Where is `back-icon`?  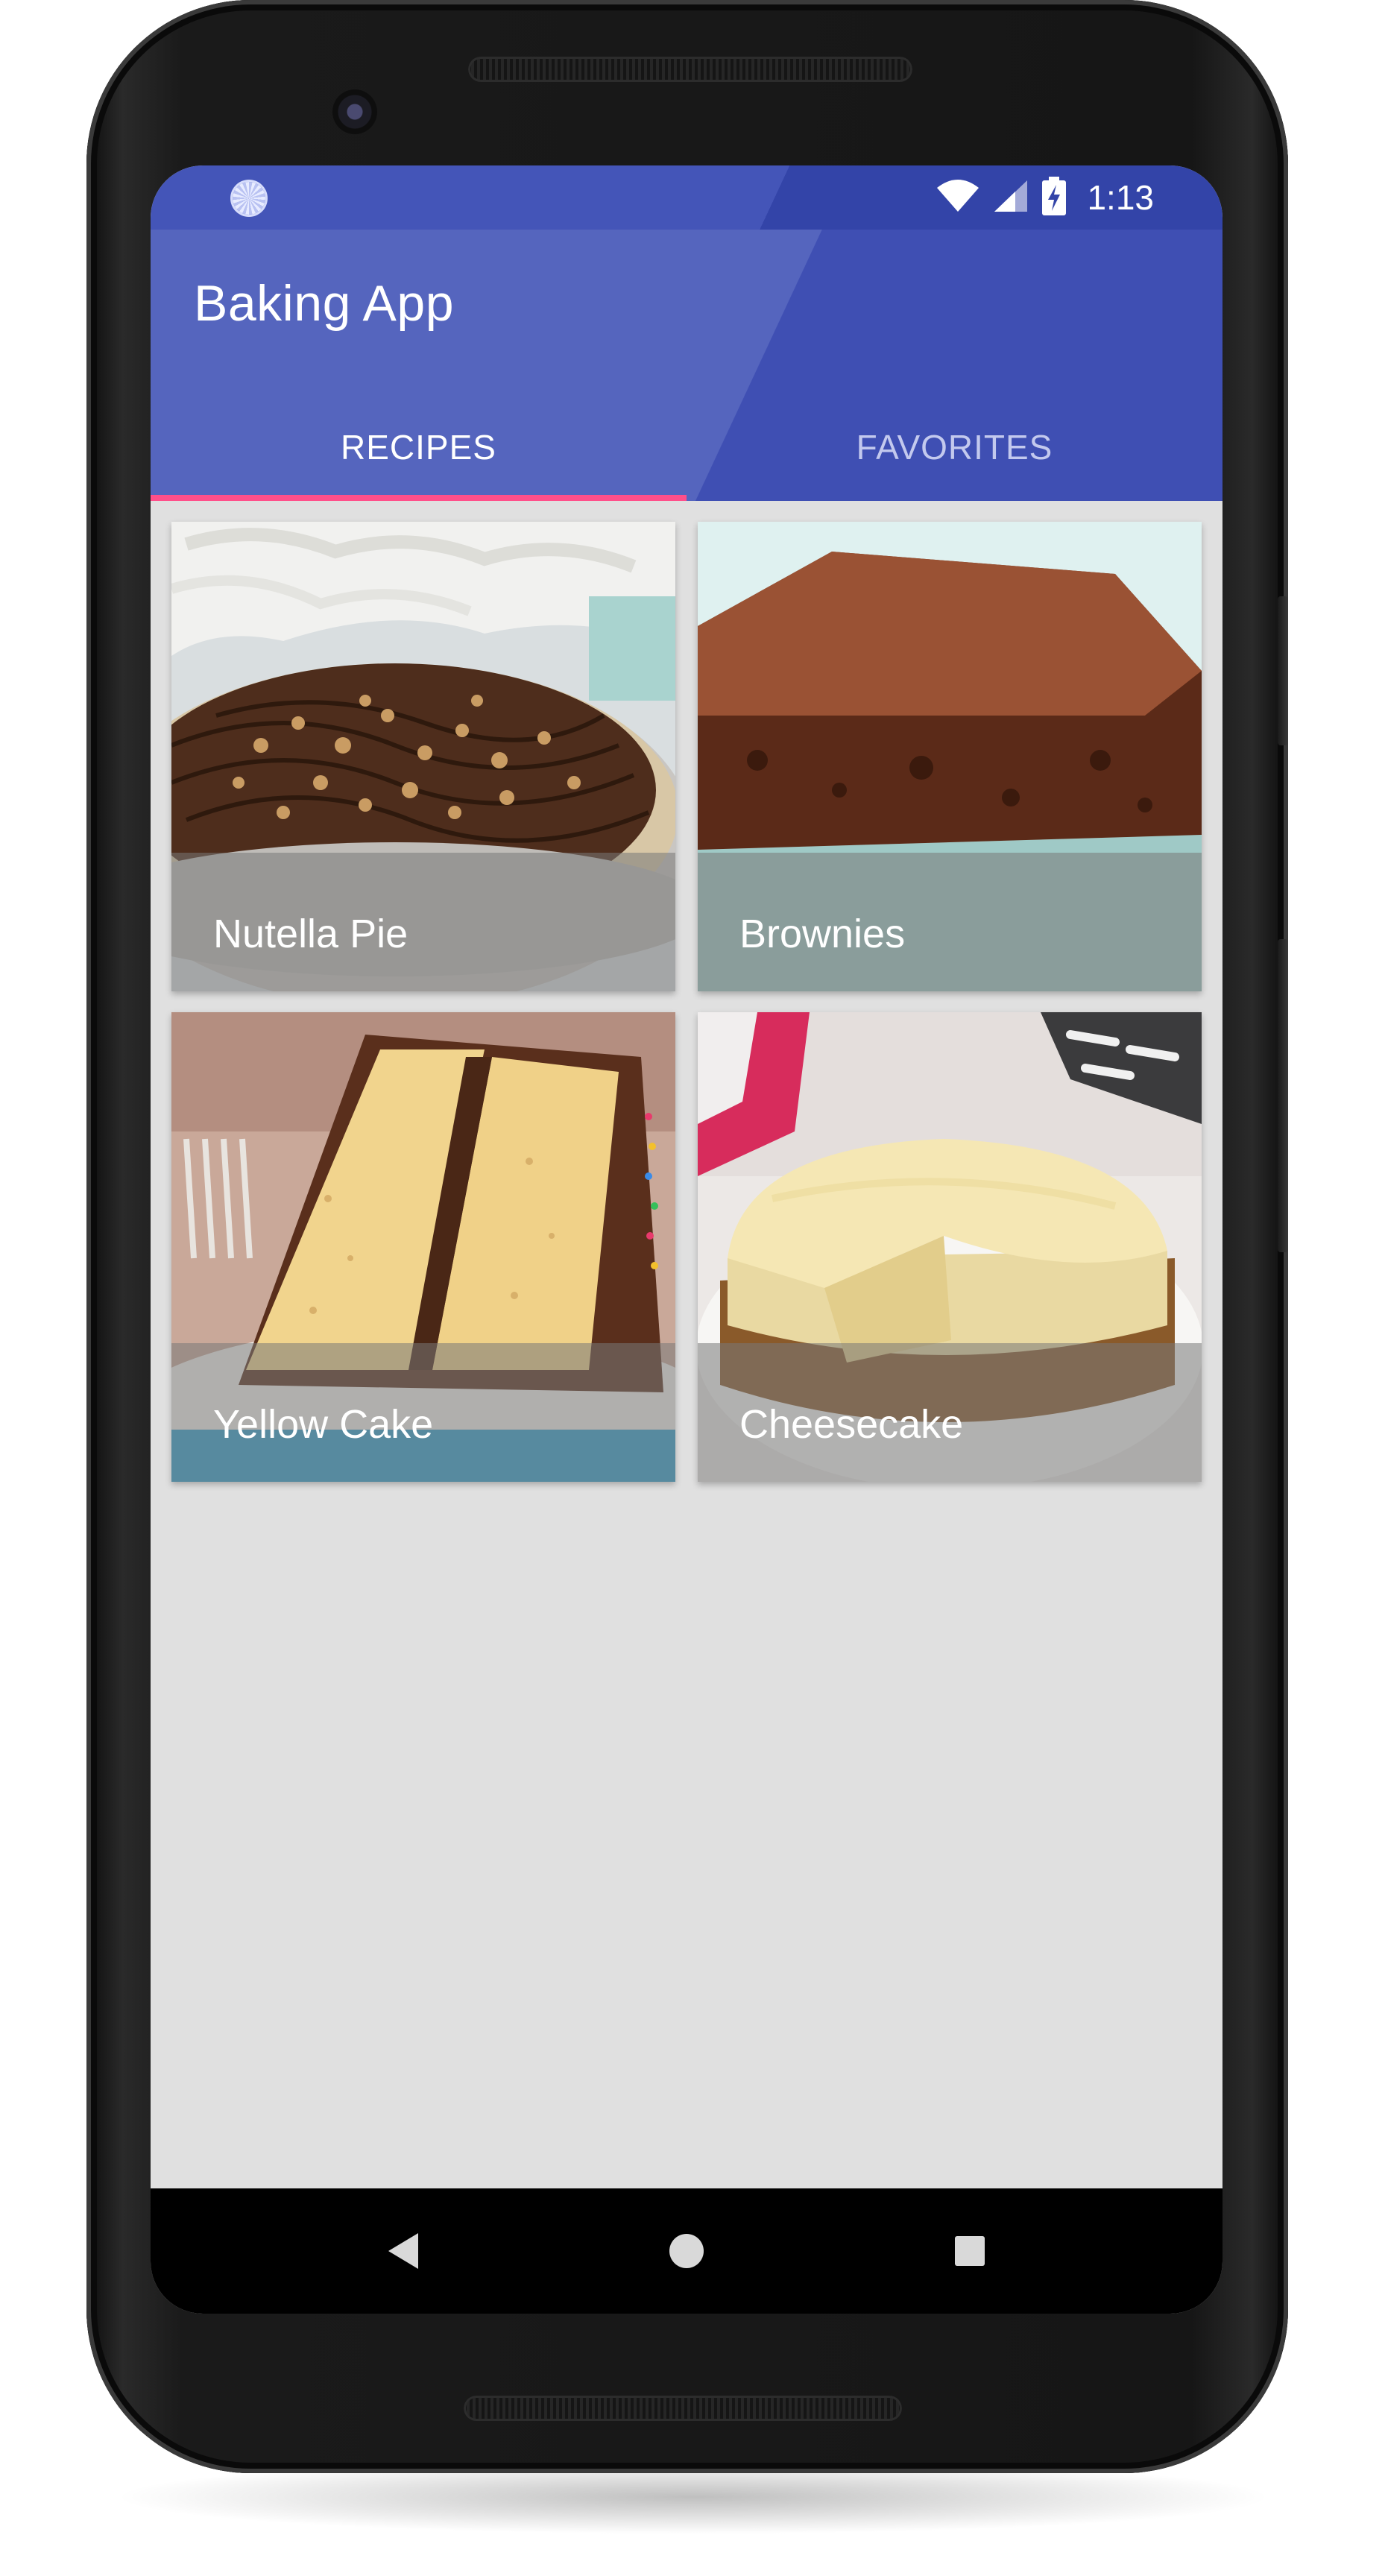 back-icon is located at coordinates (403, 2251).